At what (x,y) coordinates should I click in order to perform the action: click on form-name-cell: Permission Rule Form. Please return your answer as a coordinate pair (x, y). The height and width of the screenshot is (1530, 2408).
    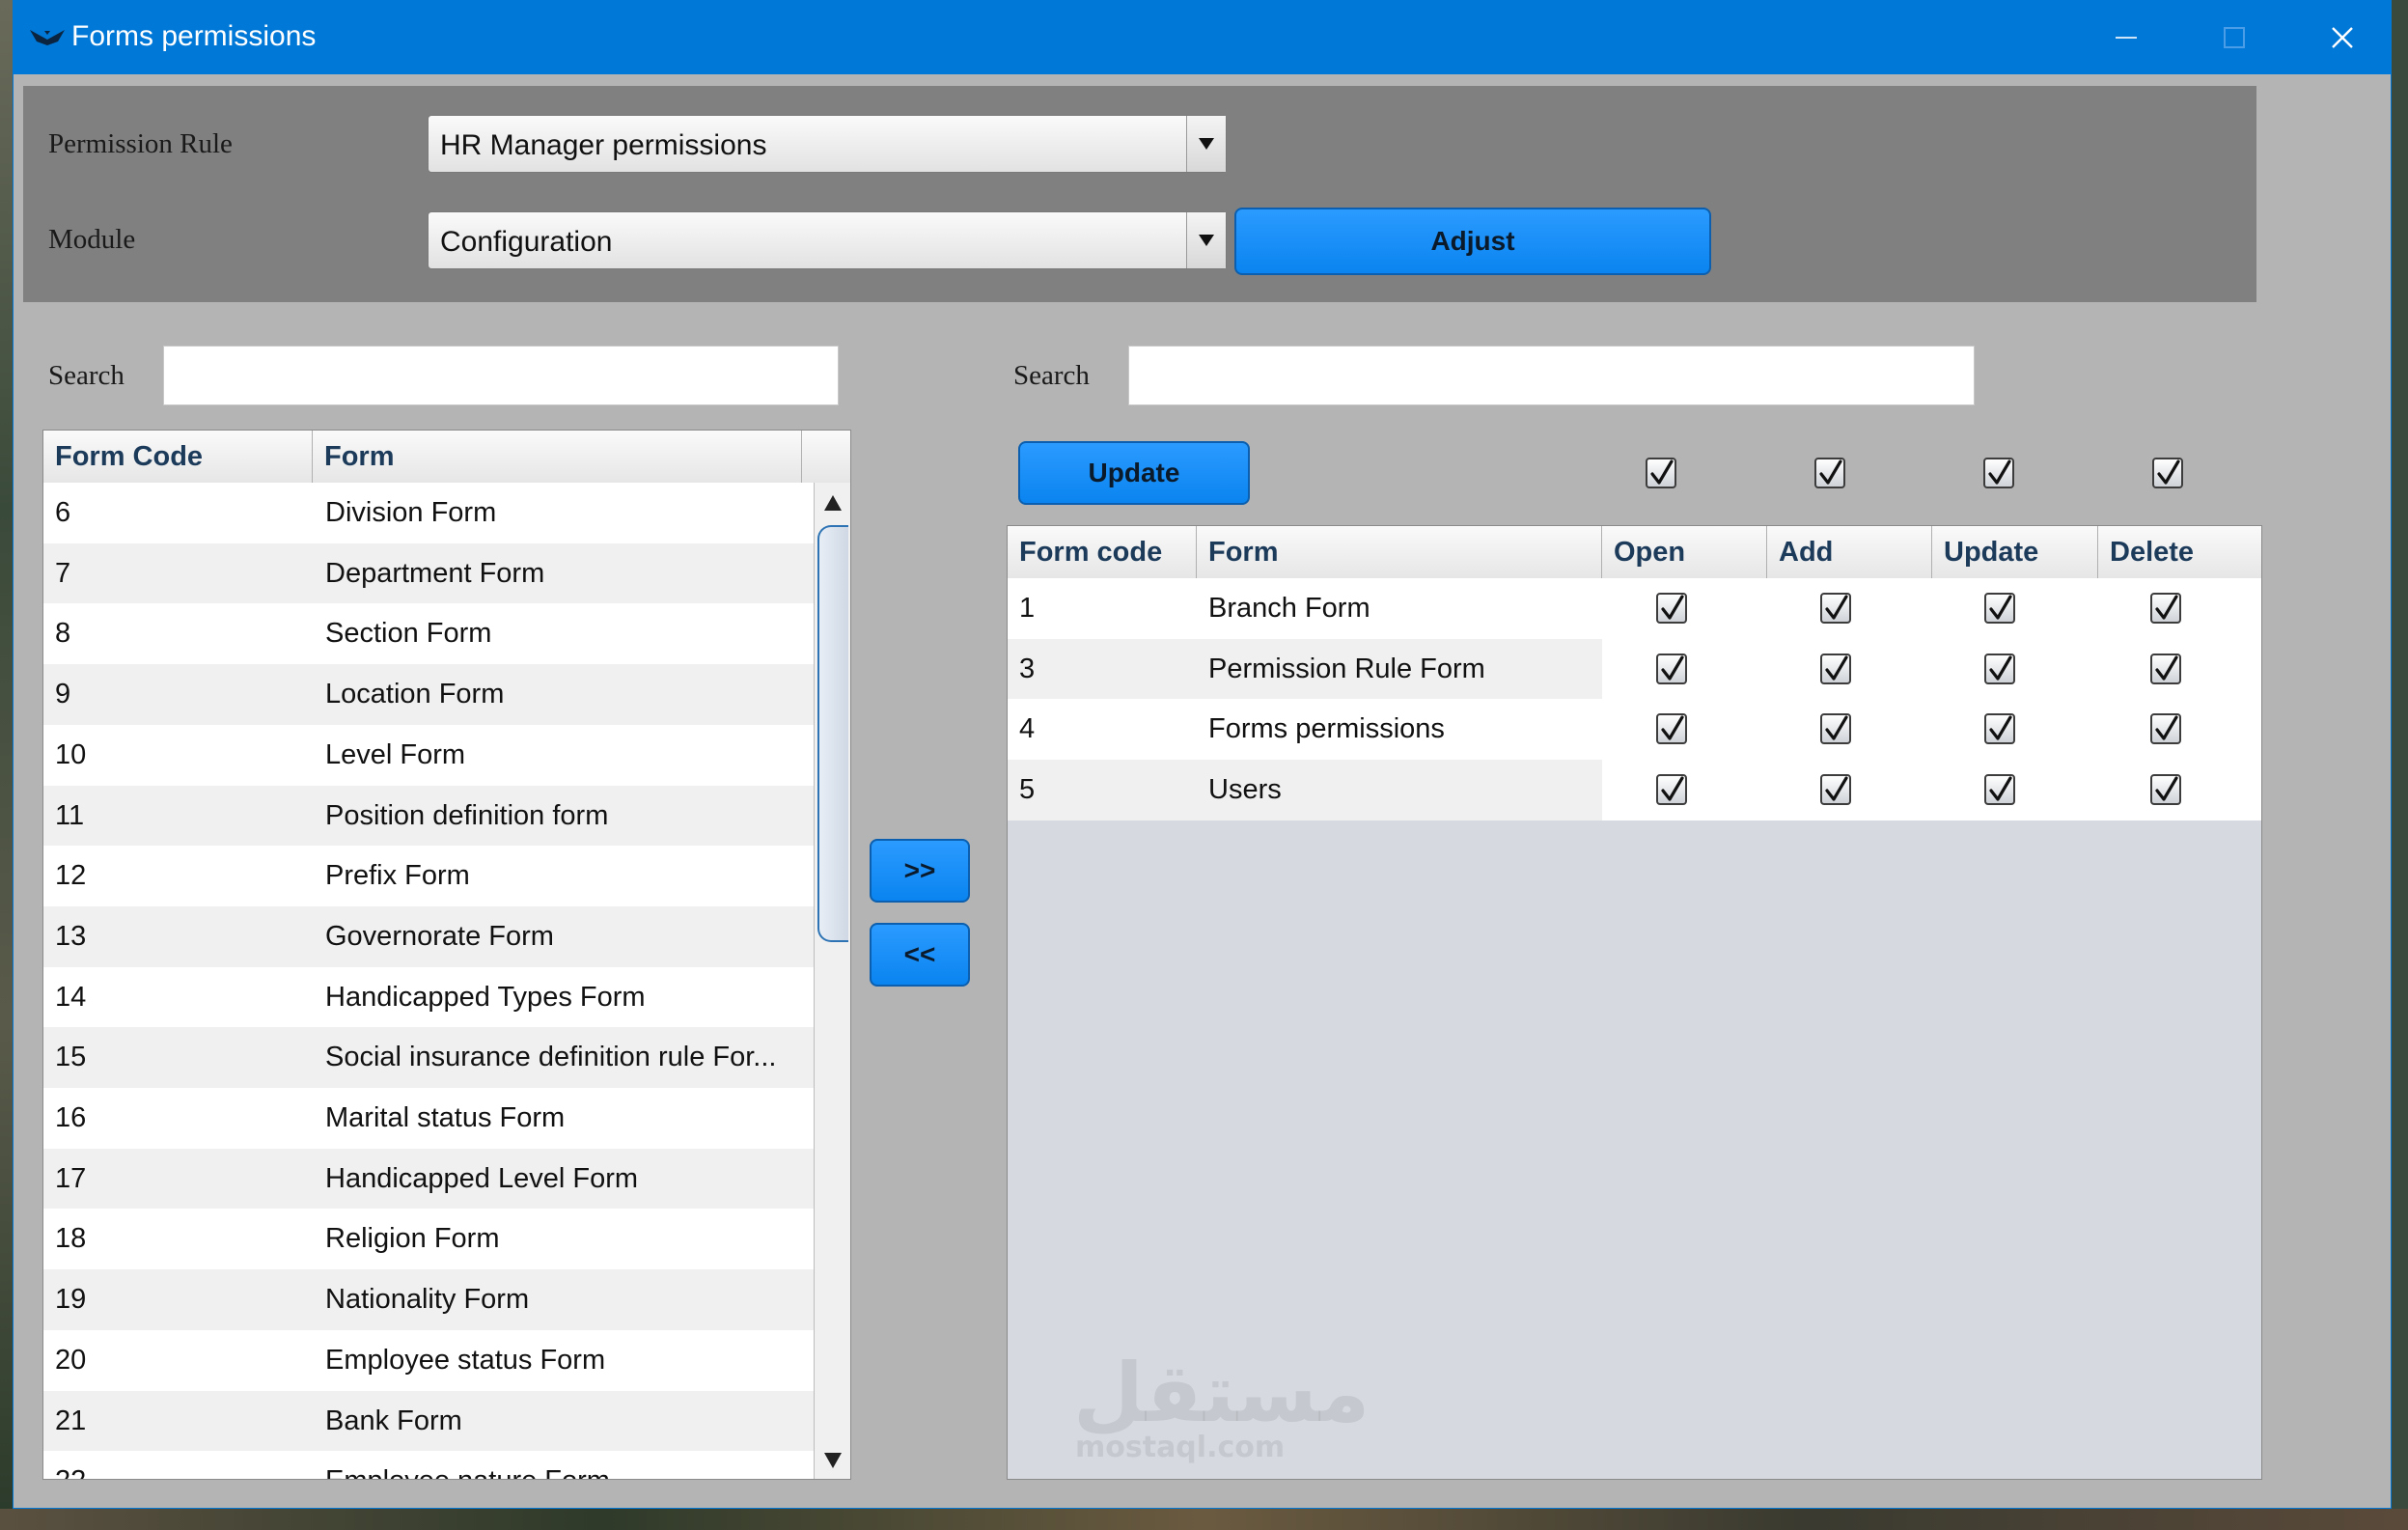
    Looking at the image, I should click on (1346, 668).